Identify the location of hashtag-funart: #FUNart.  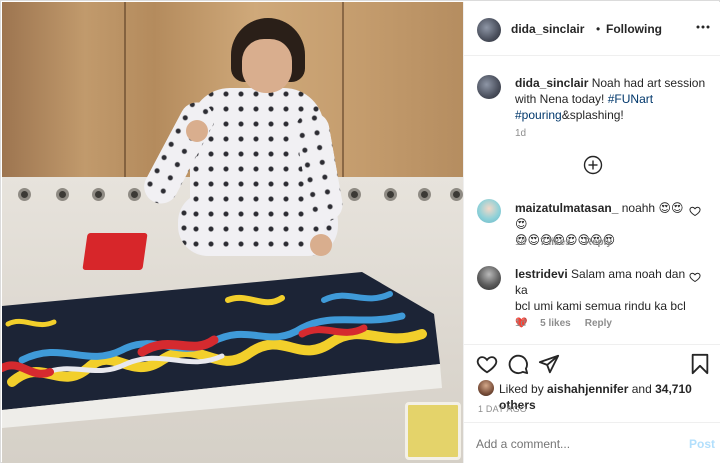
(630, 99).